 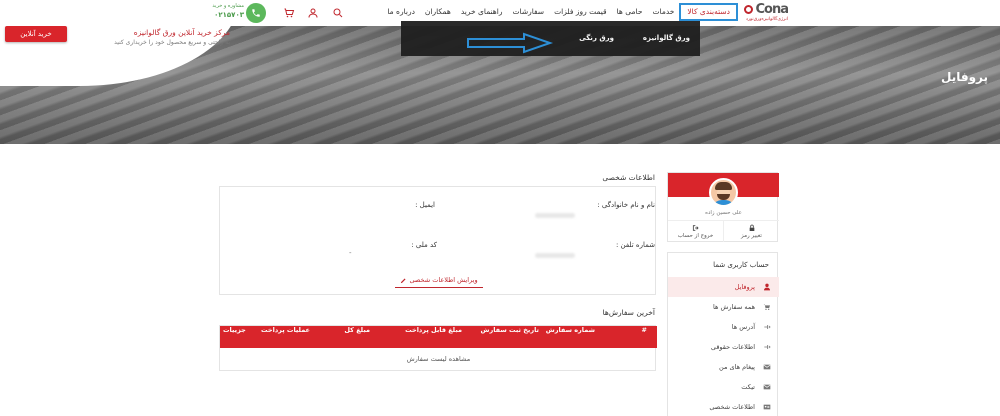 I want to click on profile-card: علی حسین زاده خروج از حساب تغییر رمز, so click(x=723, y=207).